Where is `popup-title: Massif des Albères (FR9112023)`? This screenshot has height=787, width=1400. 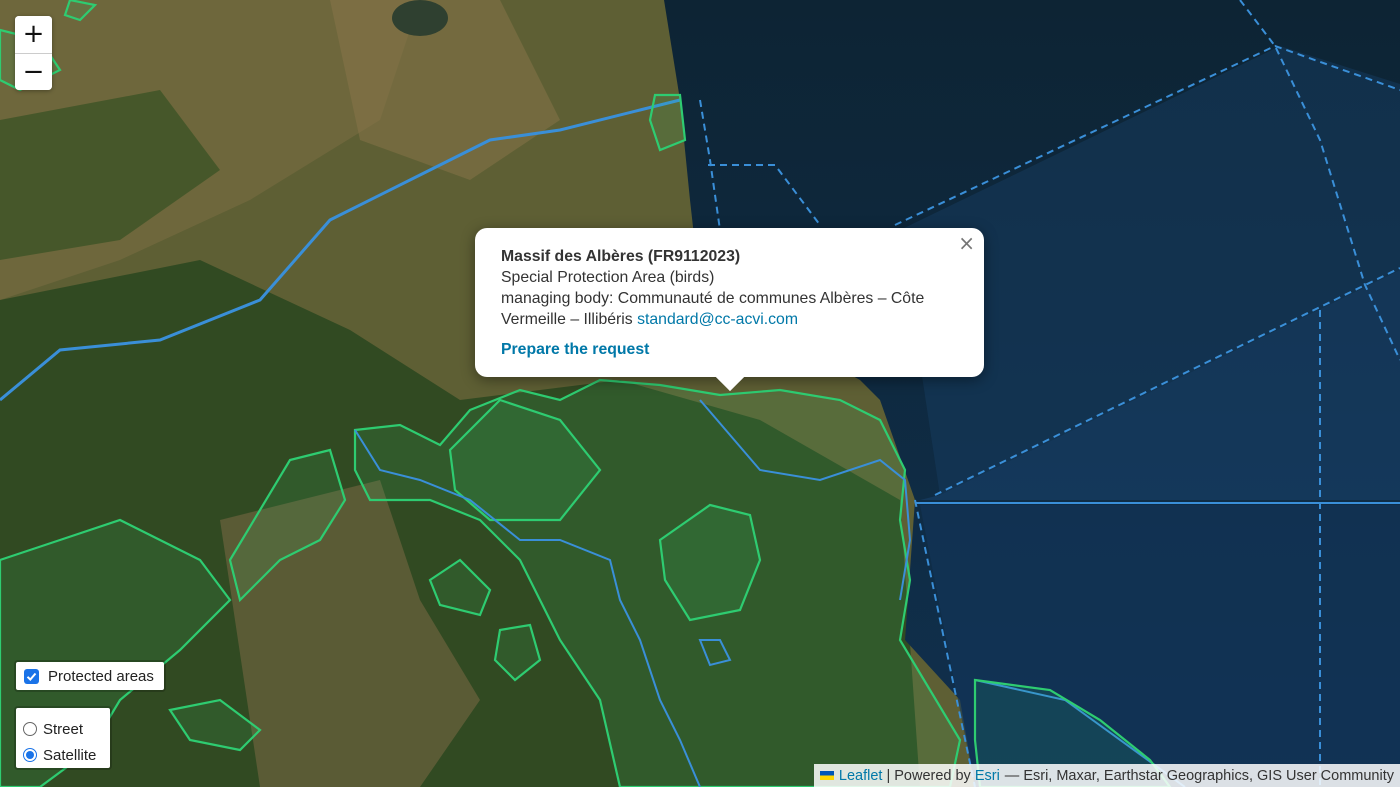 popup-title: Massif des Albères (FR9112023) is located at coordinates (621, 256).